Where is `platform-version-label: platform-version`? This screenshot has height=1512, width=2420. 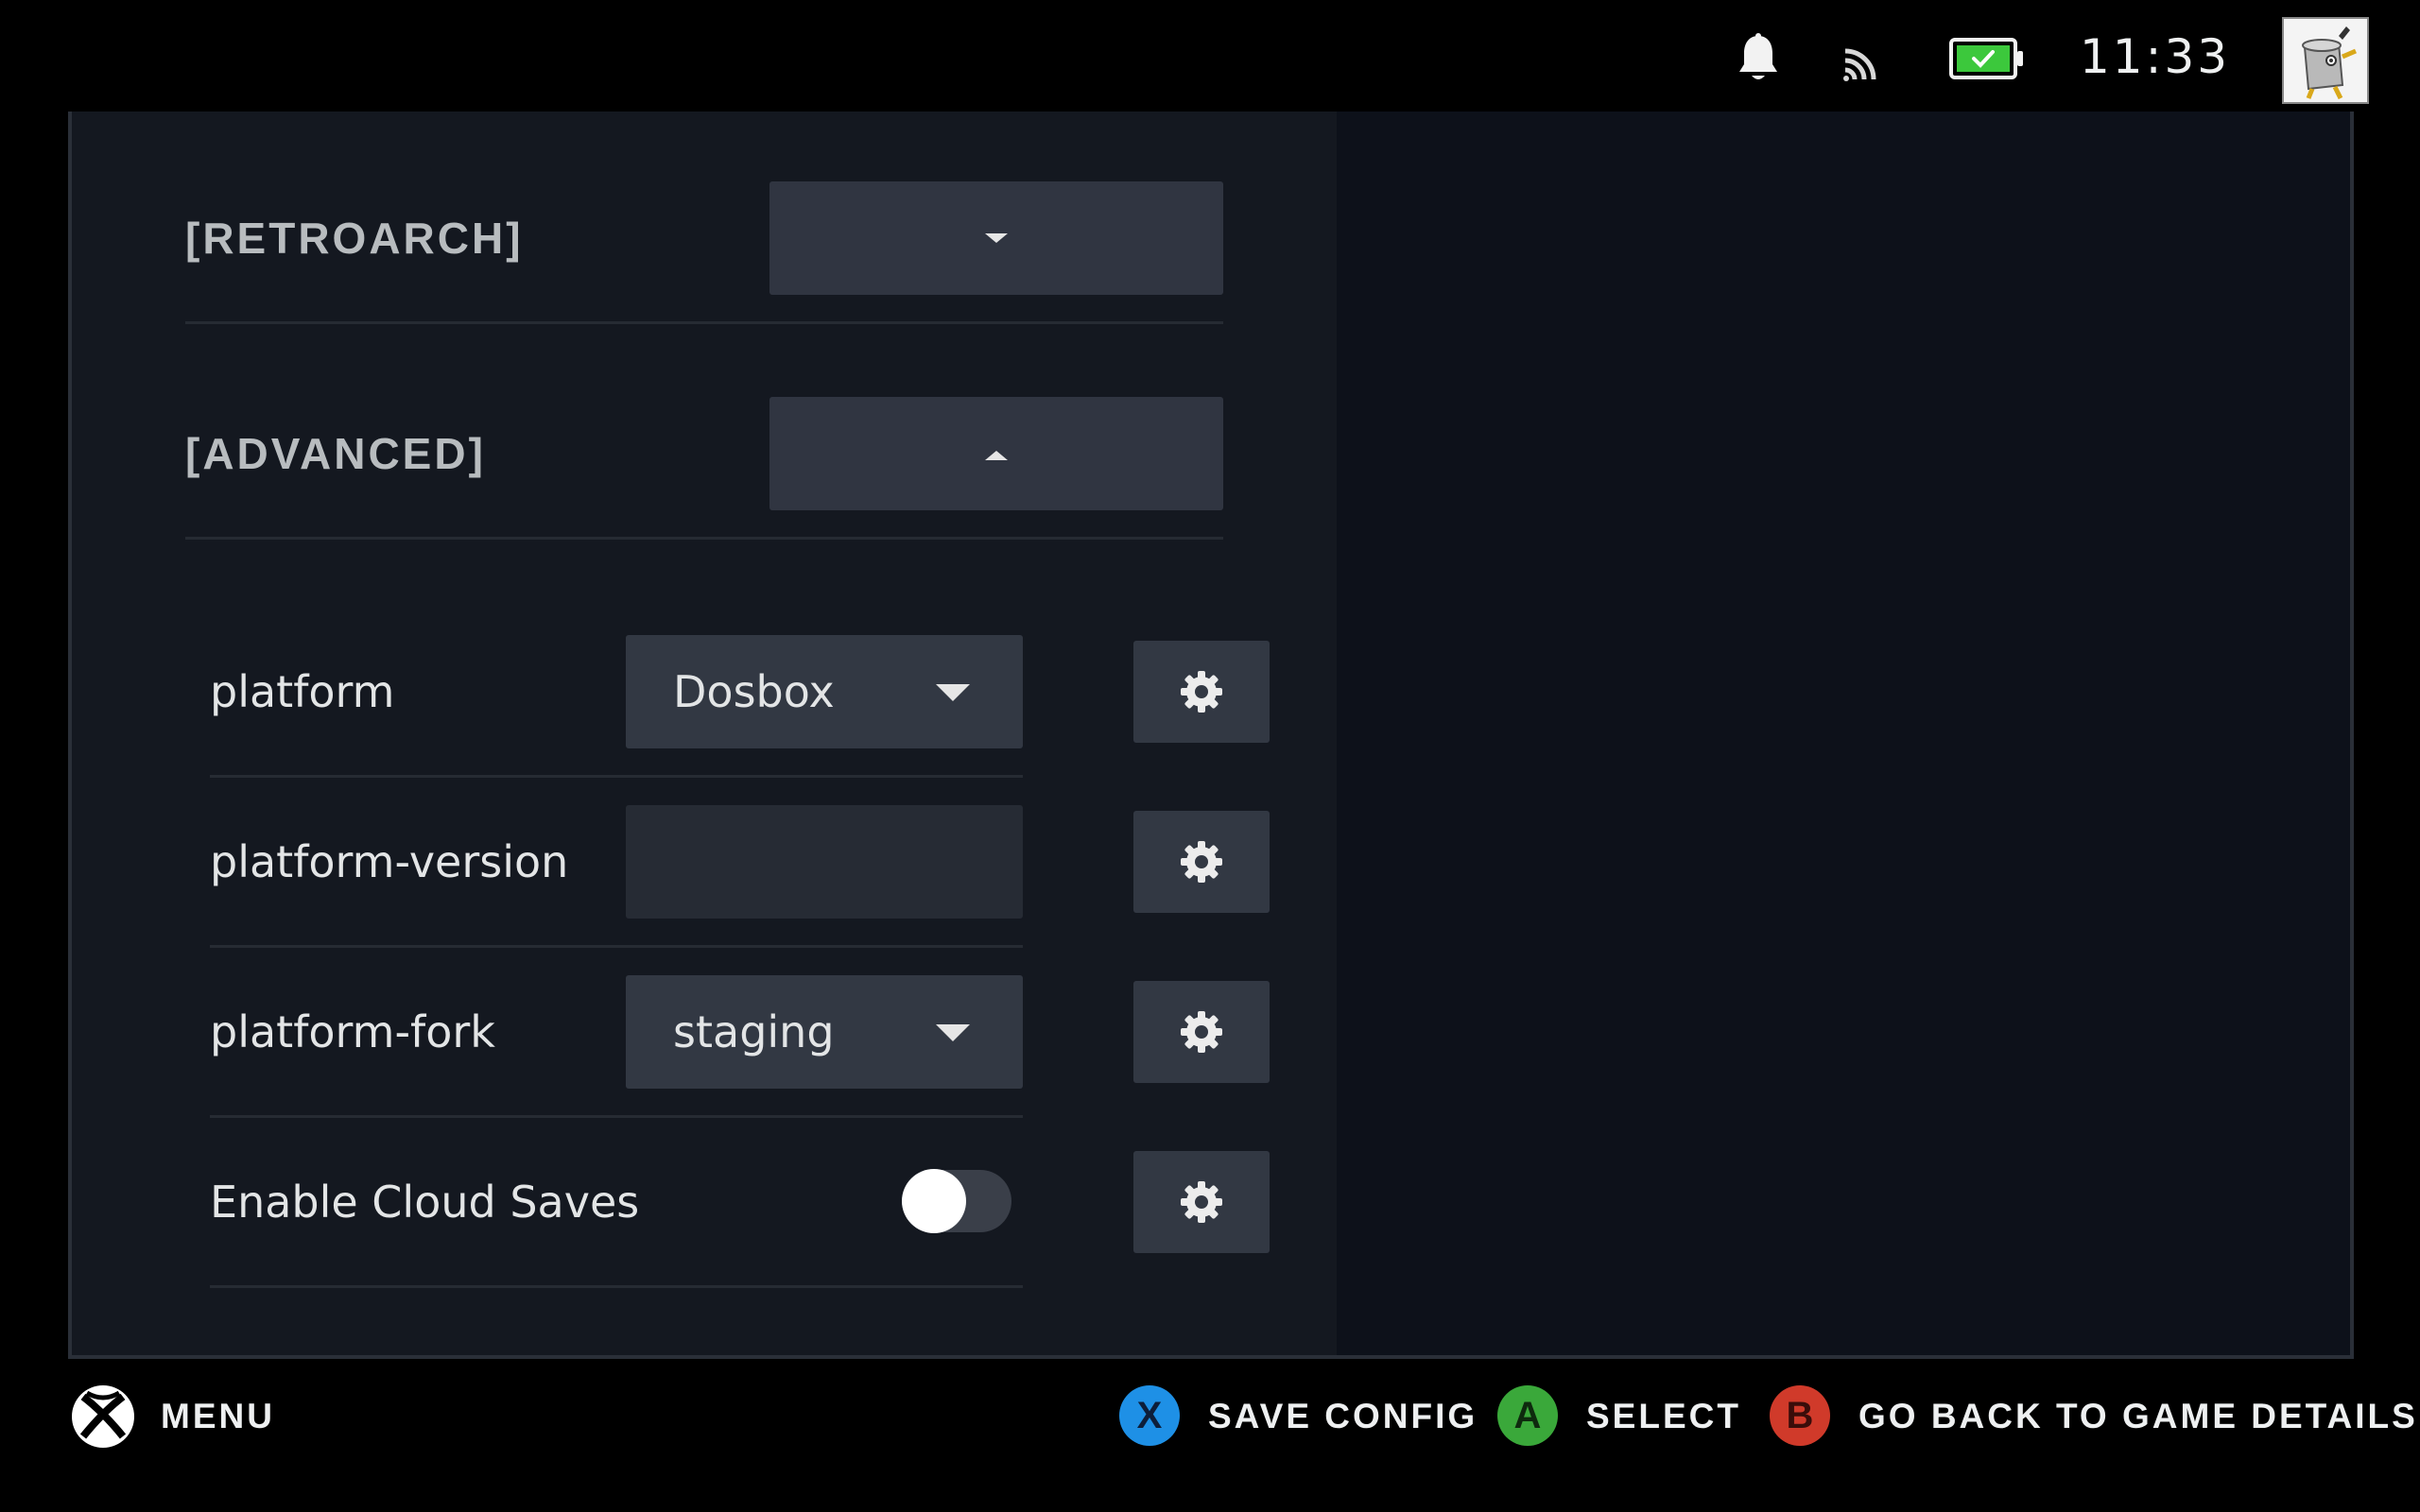 platform-version-label: platform-version is located at coordinates (389, 861).